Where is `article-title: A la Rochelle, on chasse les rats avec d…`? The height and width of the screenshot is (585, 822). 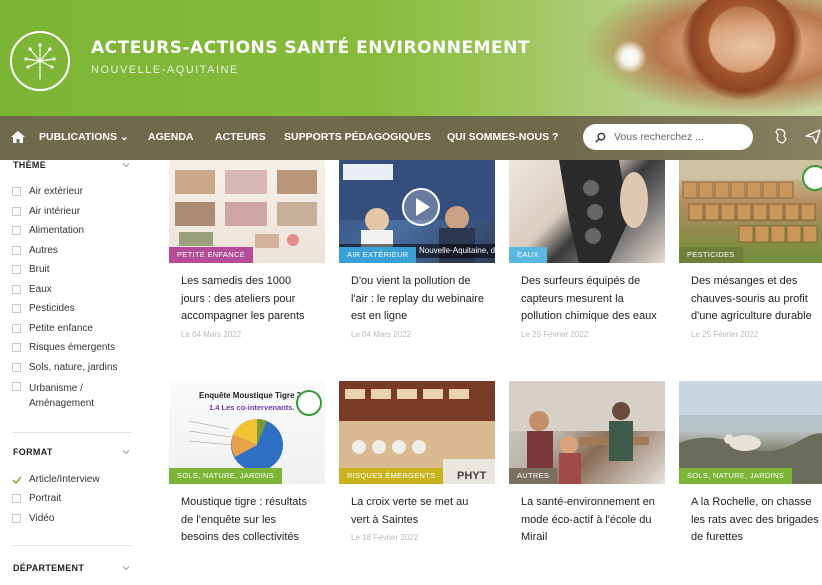 article-title: A la Rochelle, on chasse les rats avec d… is located at coordinates (756, 520).